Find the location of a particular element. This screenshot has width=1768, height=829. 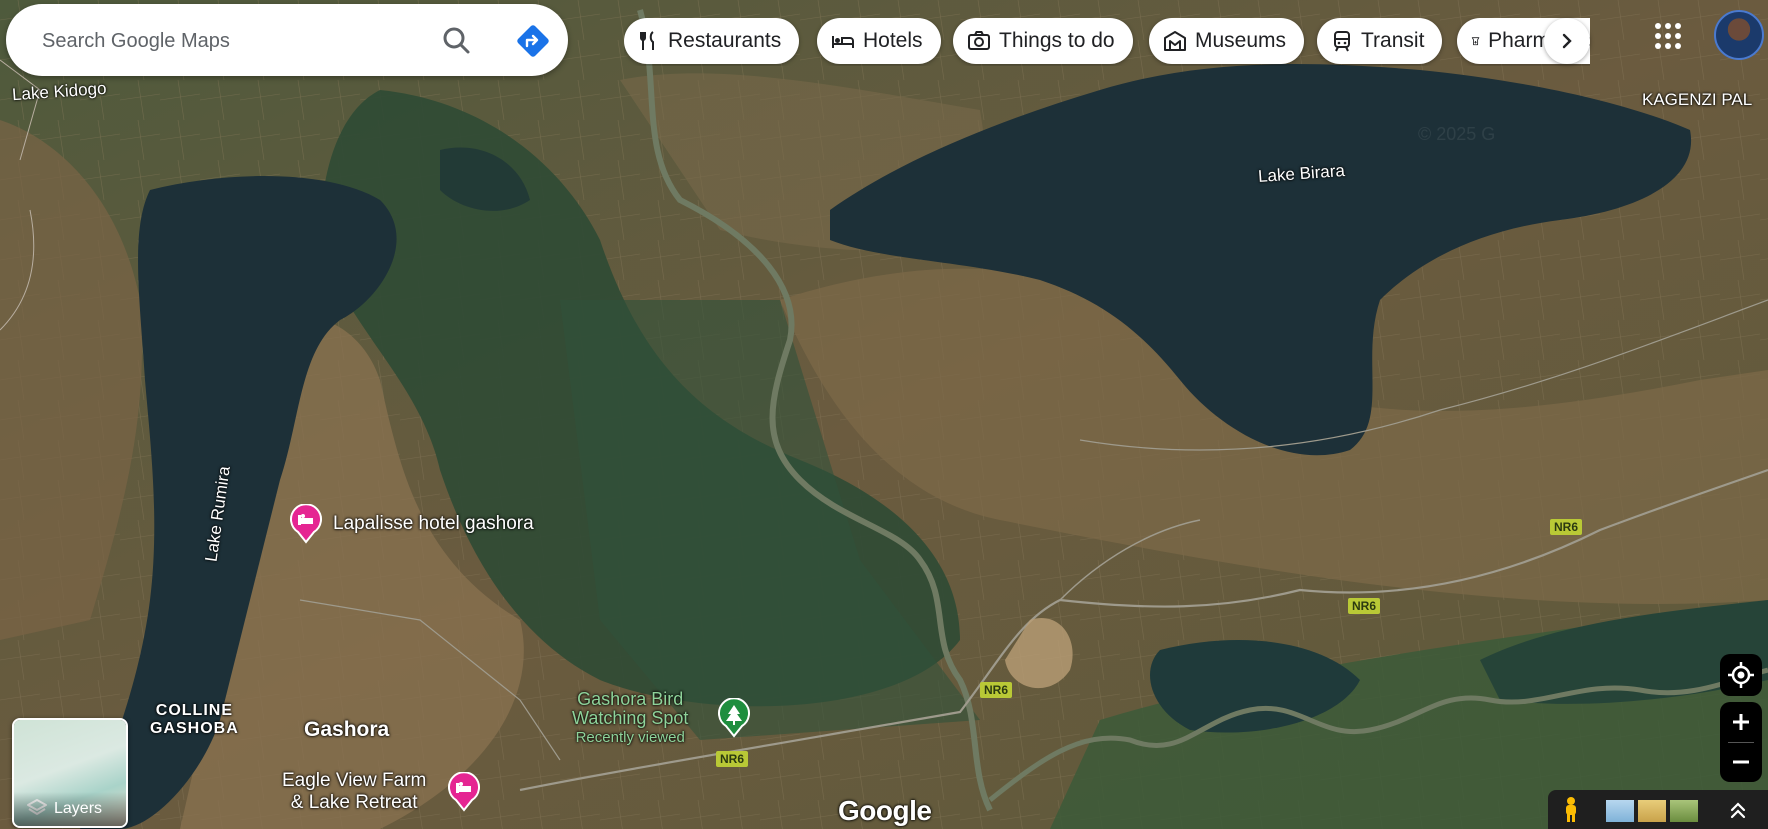

chip-things-to-do: Things to do is located at coordinates (1043, 41).